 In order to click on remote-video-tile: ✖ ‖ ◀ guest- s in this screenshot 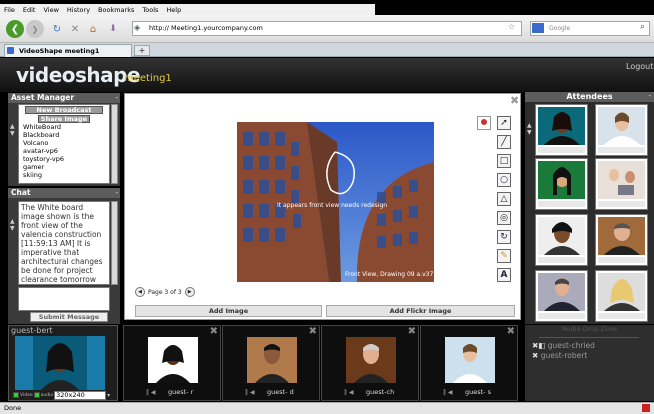, I will do `click(469, 363)`.